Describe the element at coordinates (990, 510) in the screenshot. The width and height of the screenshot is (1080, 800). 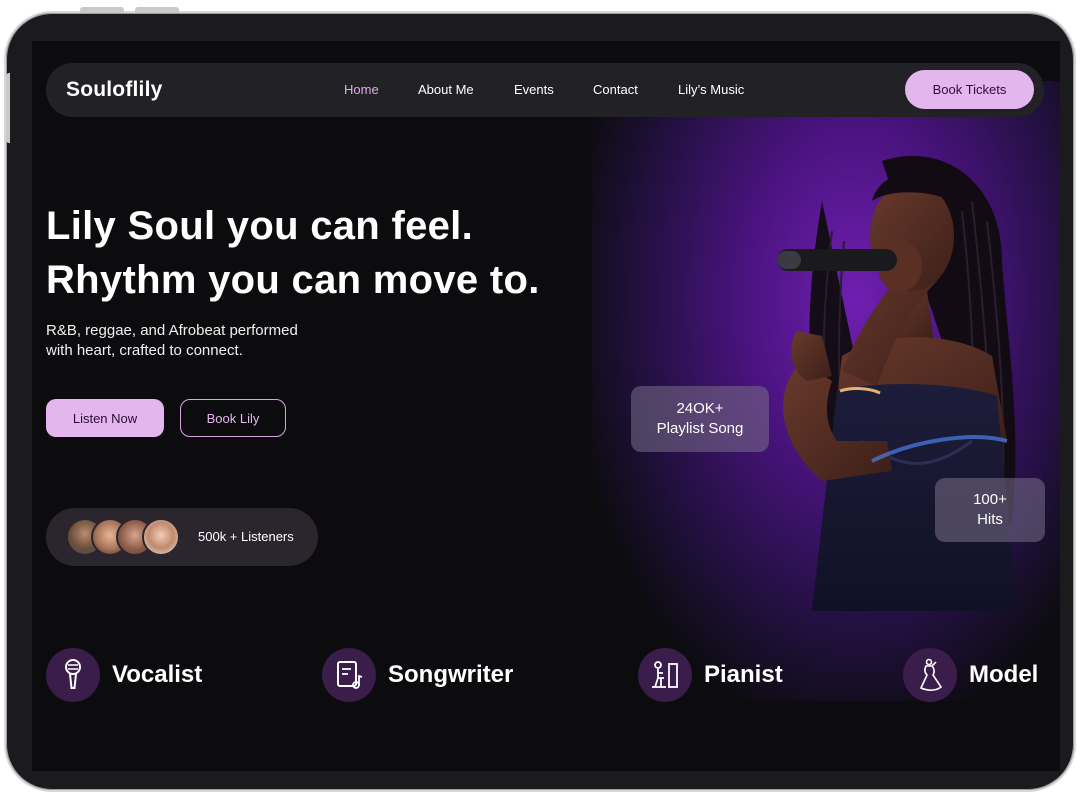
I see `stat-card-hits: 100+ Hits` at that location.